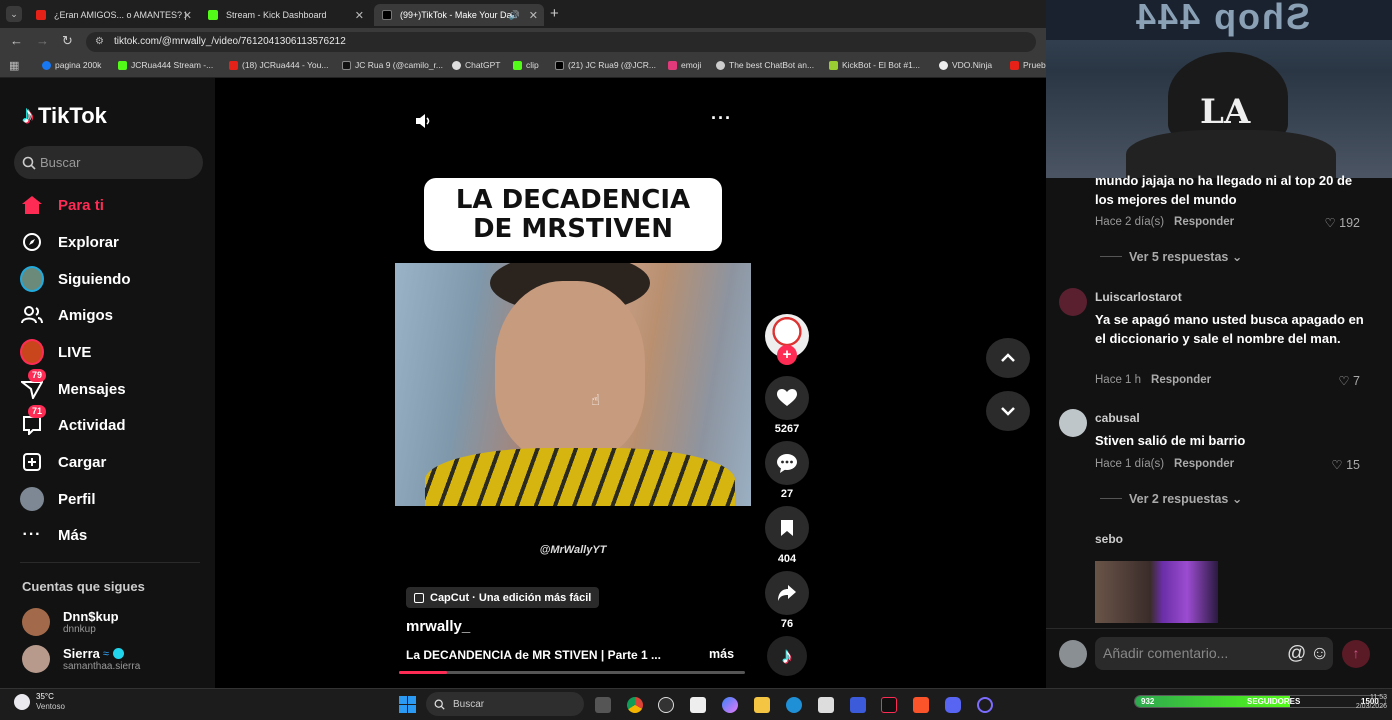  Describe the element at coordinates (635, 705) in the screenshot. I see `chrome-icon` at that location.